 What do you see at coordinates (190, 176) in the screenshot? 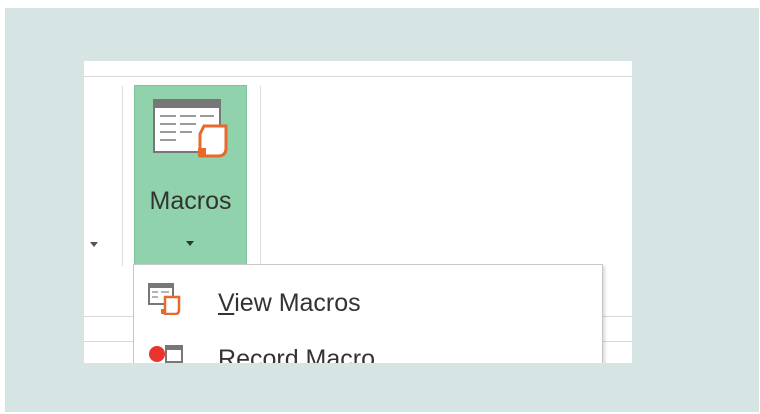
I see `macros-button: Macros` at bounding box center [190, 176].